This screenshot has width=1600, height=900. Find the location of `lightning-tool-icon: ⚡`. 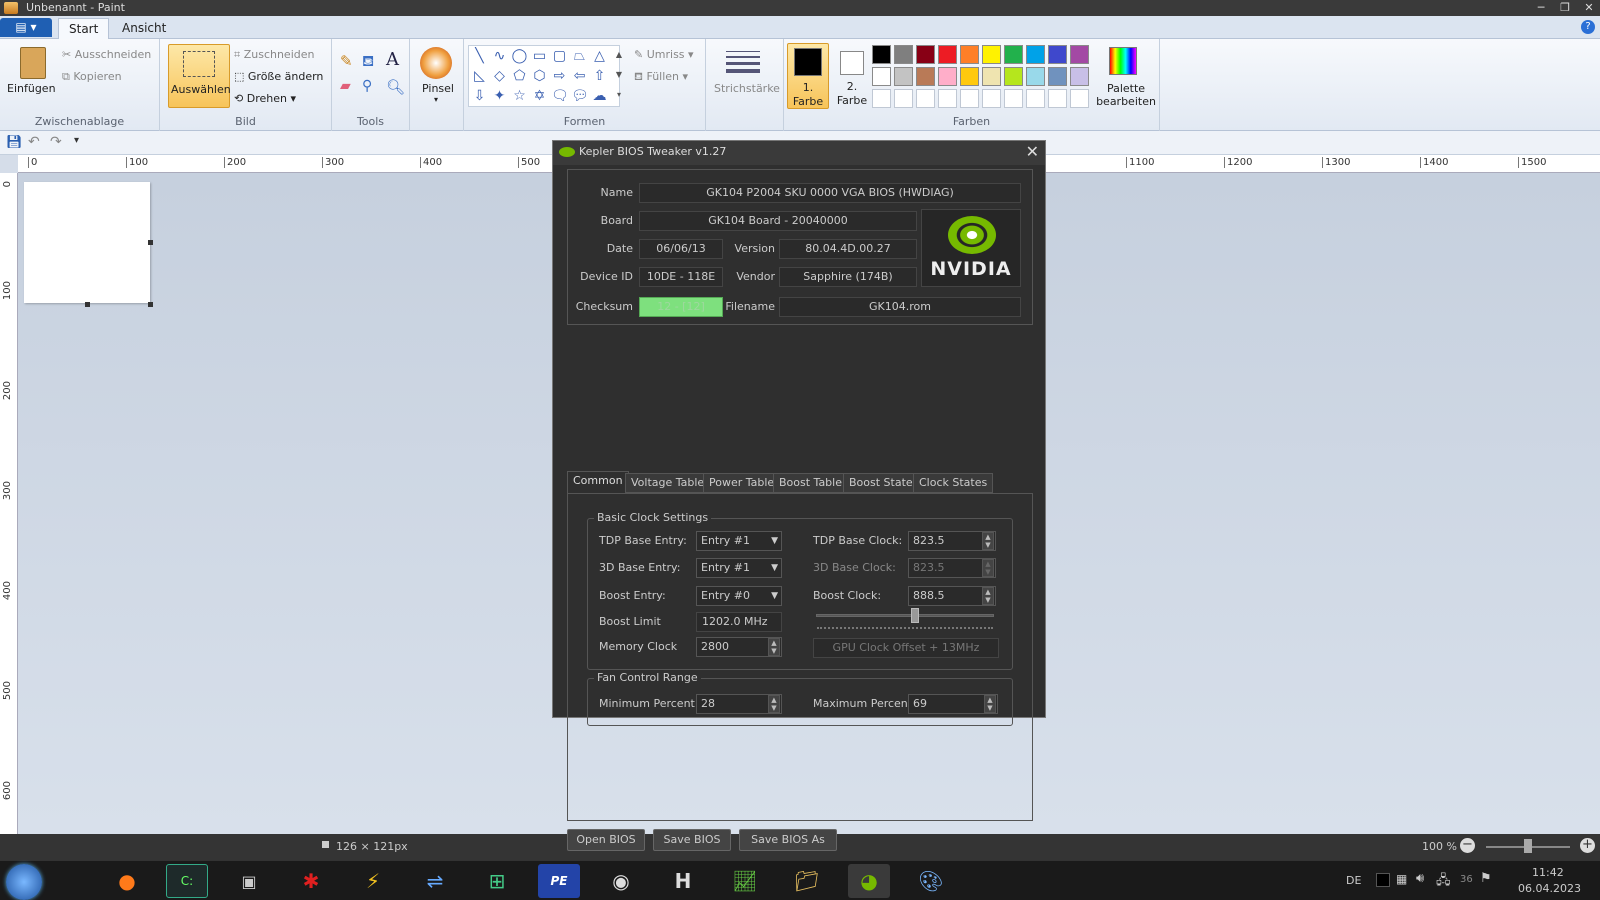

lightning-tool-icon: ⚡ is located at coordinates (373, 881).